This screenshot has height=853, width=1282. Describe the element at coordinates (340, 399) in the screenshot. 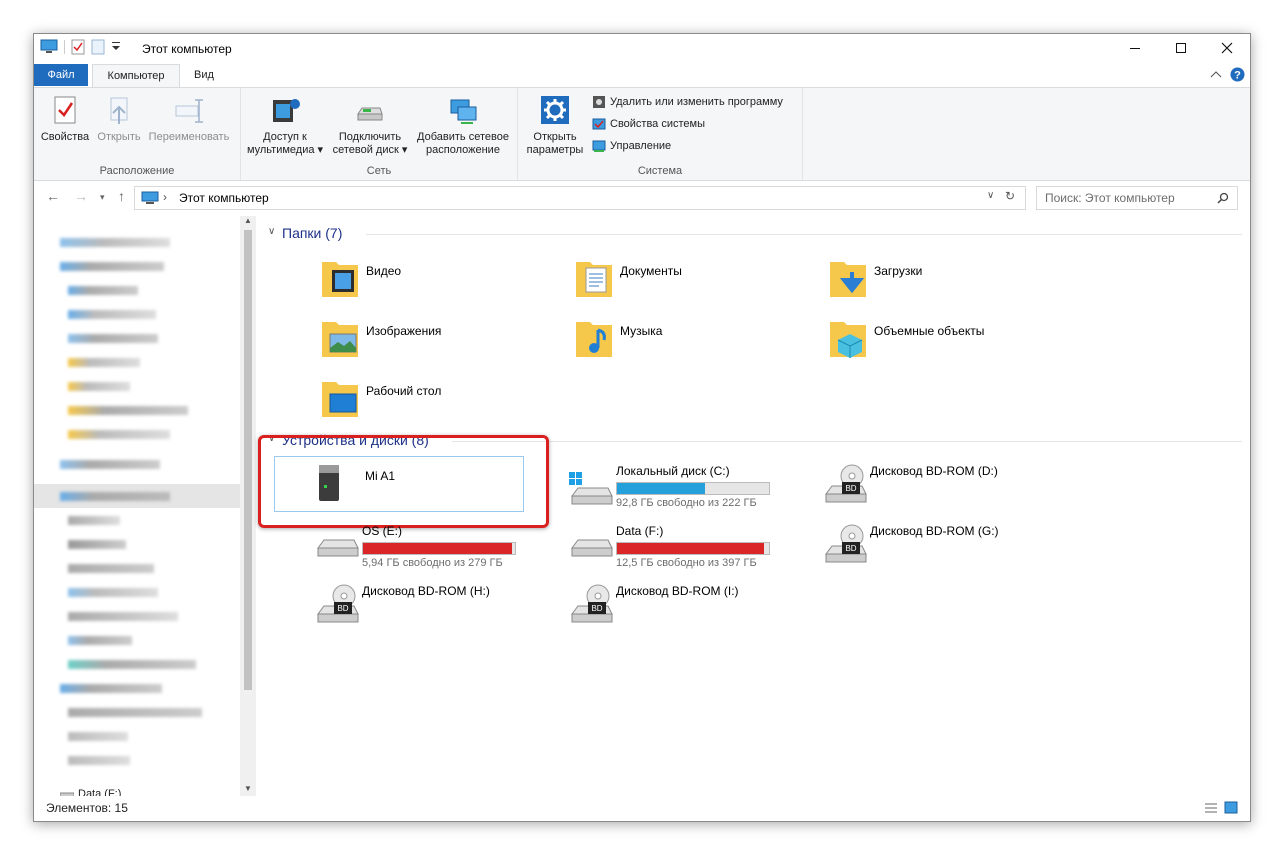

I see `desktop-folder-icon` at that location.